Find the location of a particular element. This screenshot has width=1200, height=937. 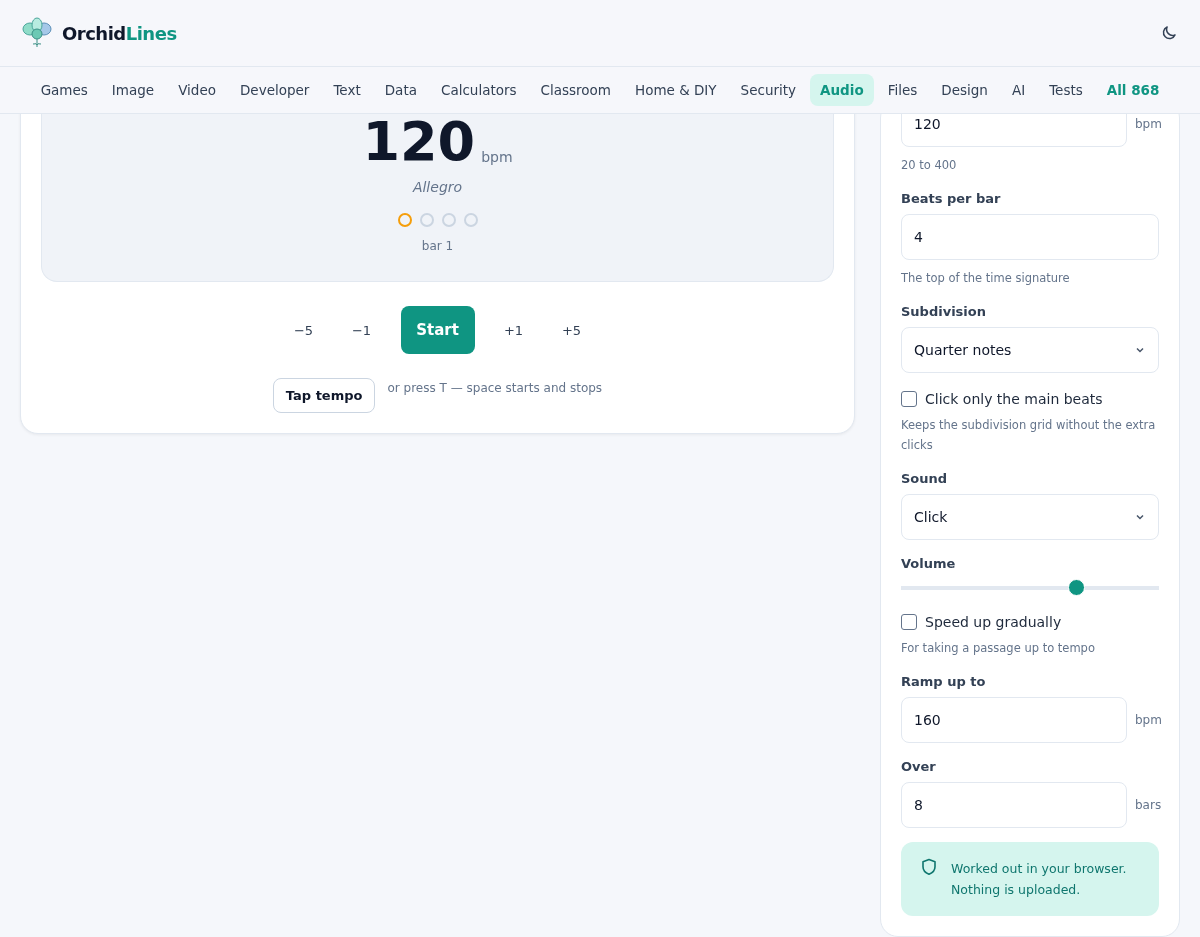

number-field: 8 is located at coordinates (1014, 805).